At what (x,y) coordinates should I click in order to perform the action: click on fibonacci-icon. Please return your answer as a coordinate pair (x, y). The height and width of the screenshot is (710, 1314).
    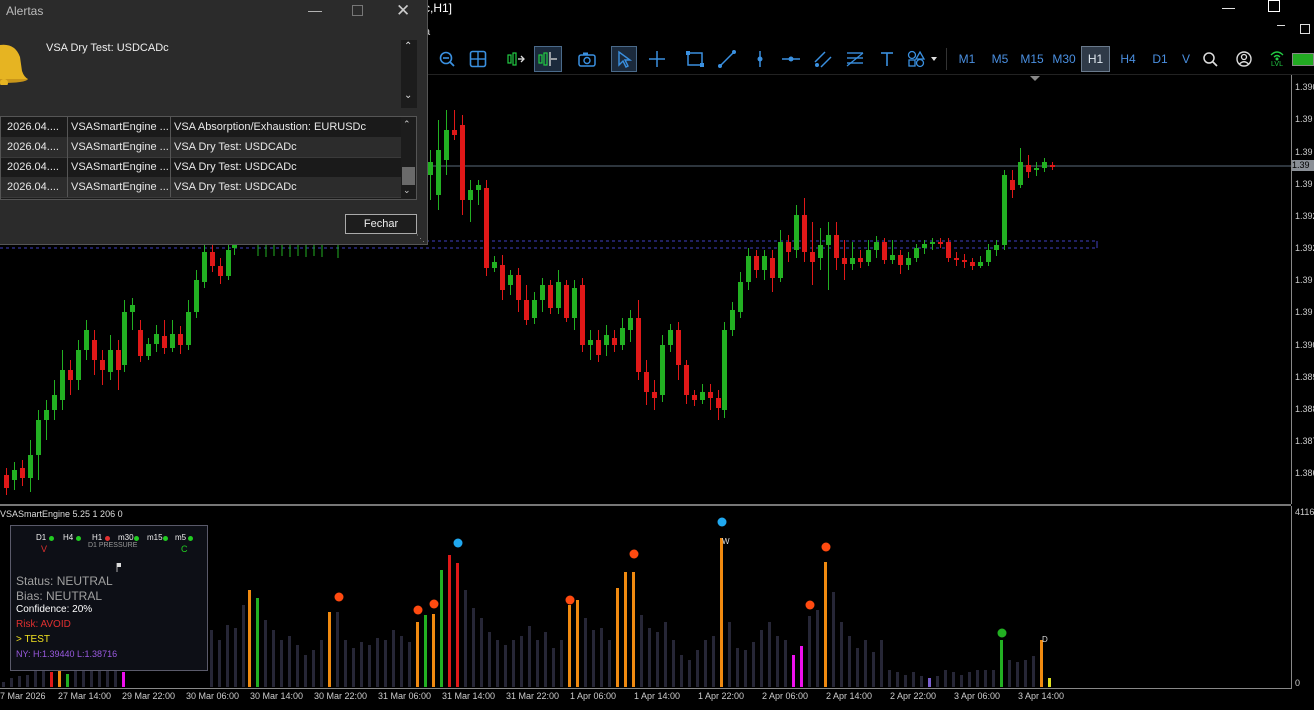
    Looking at the image, I should click on (855, 59).